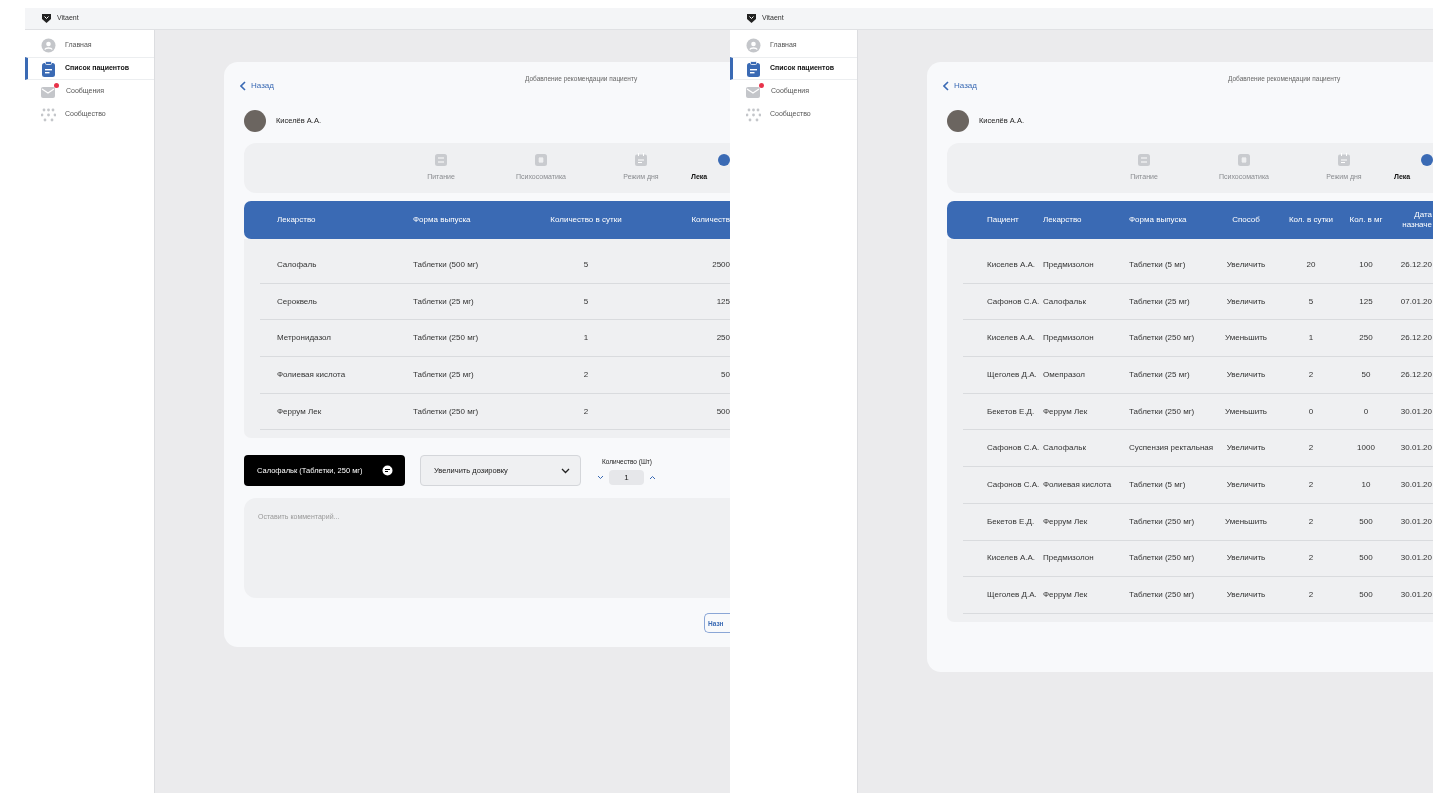  Describe the element at coordinates (1415, 301) in the screenshot. I see `table-cell-text: 07.01.20` at that location.